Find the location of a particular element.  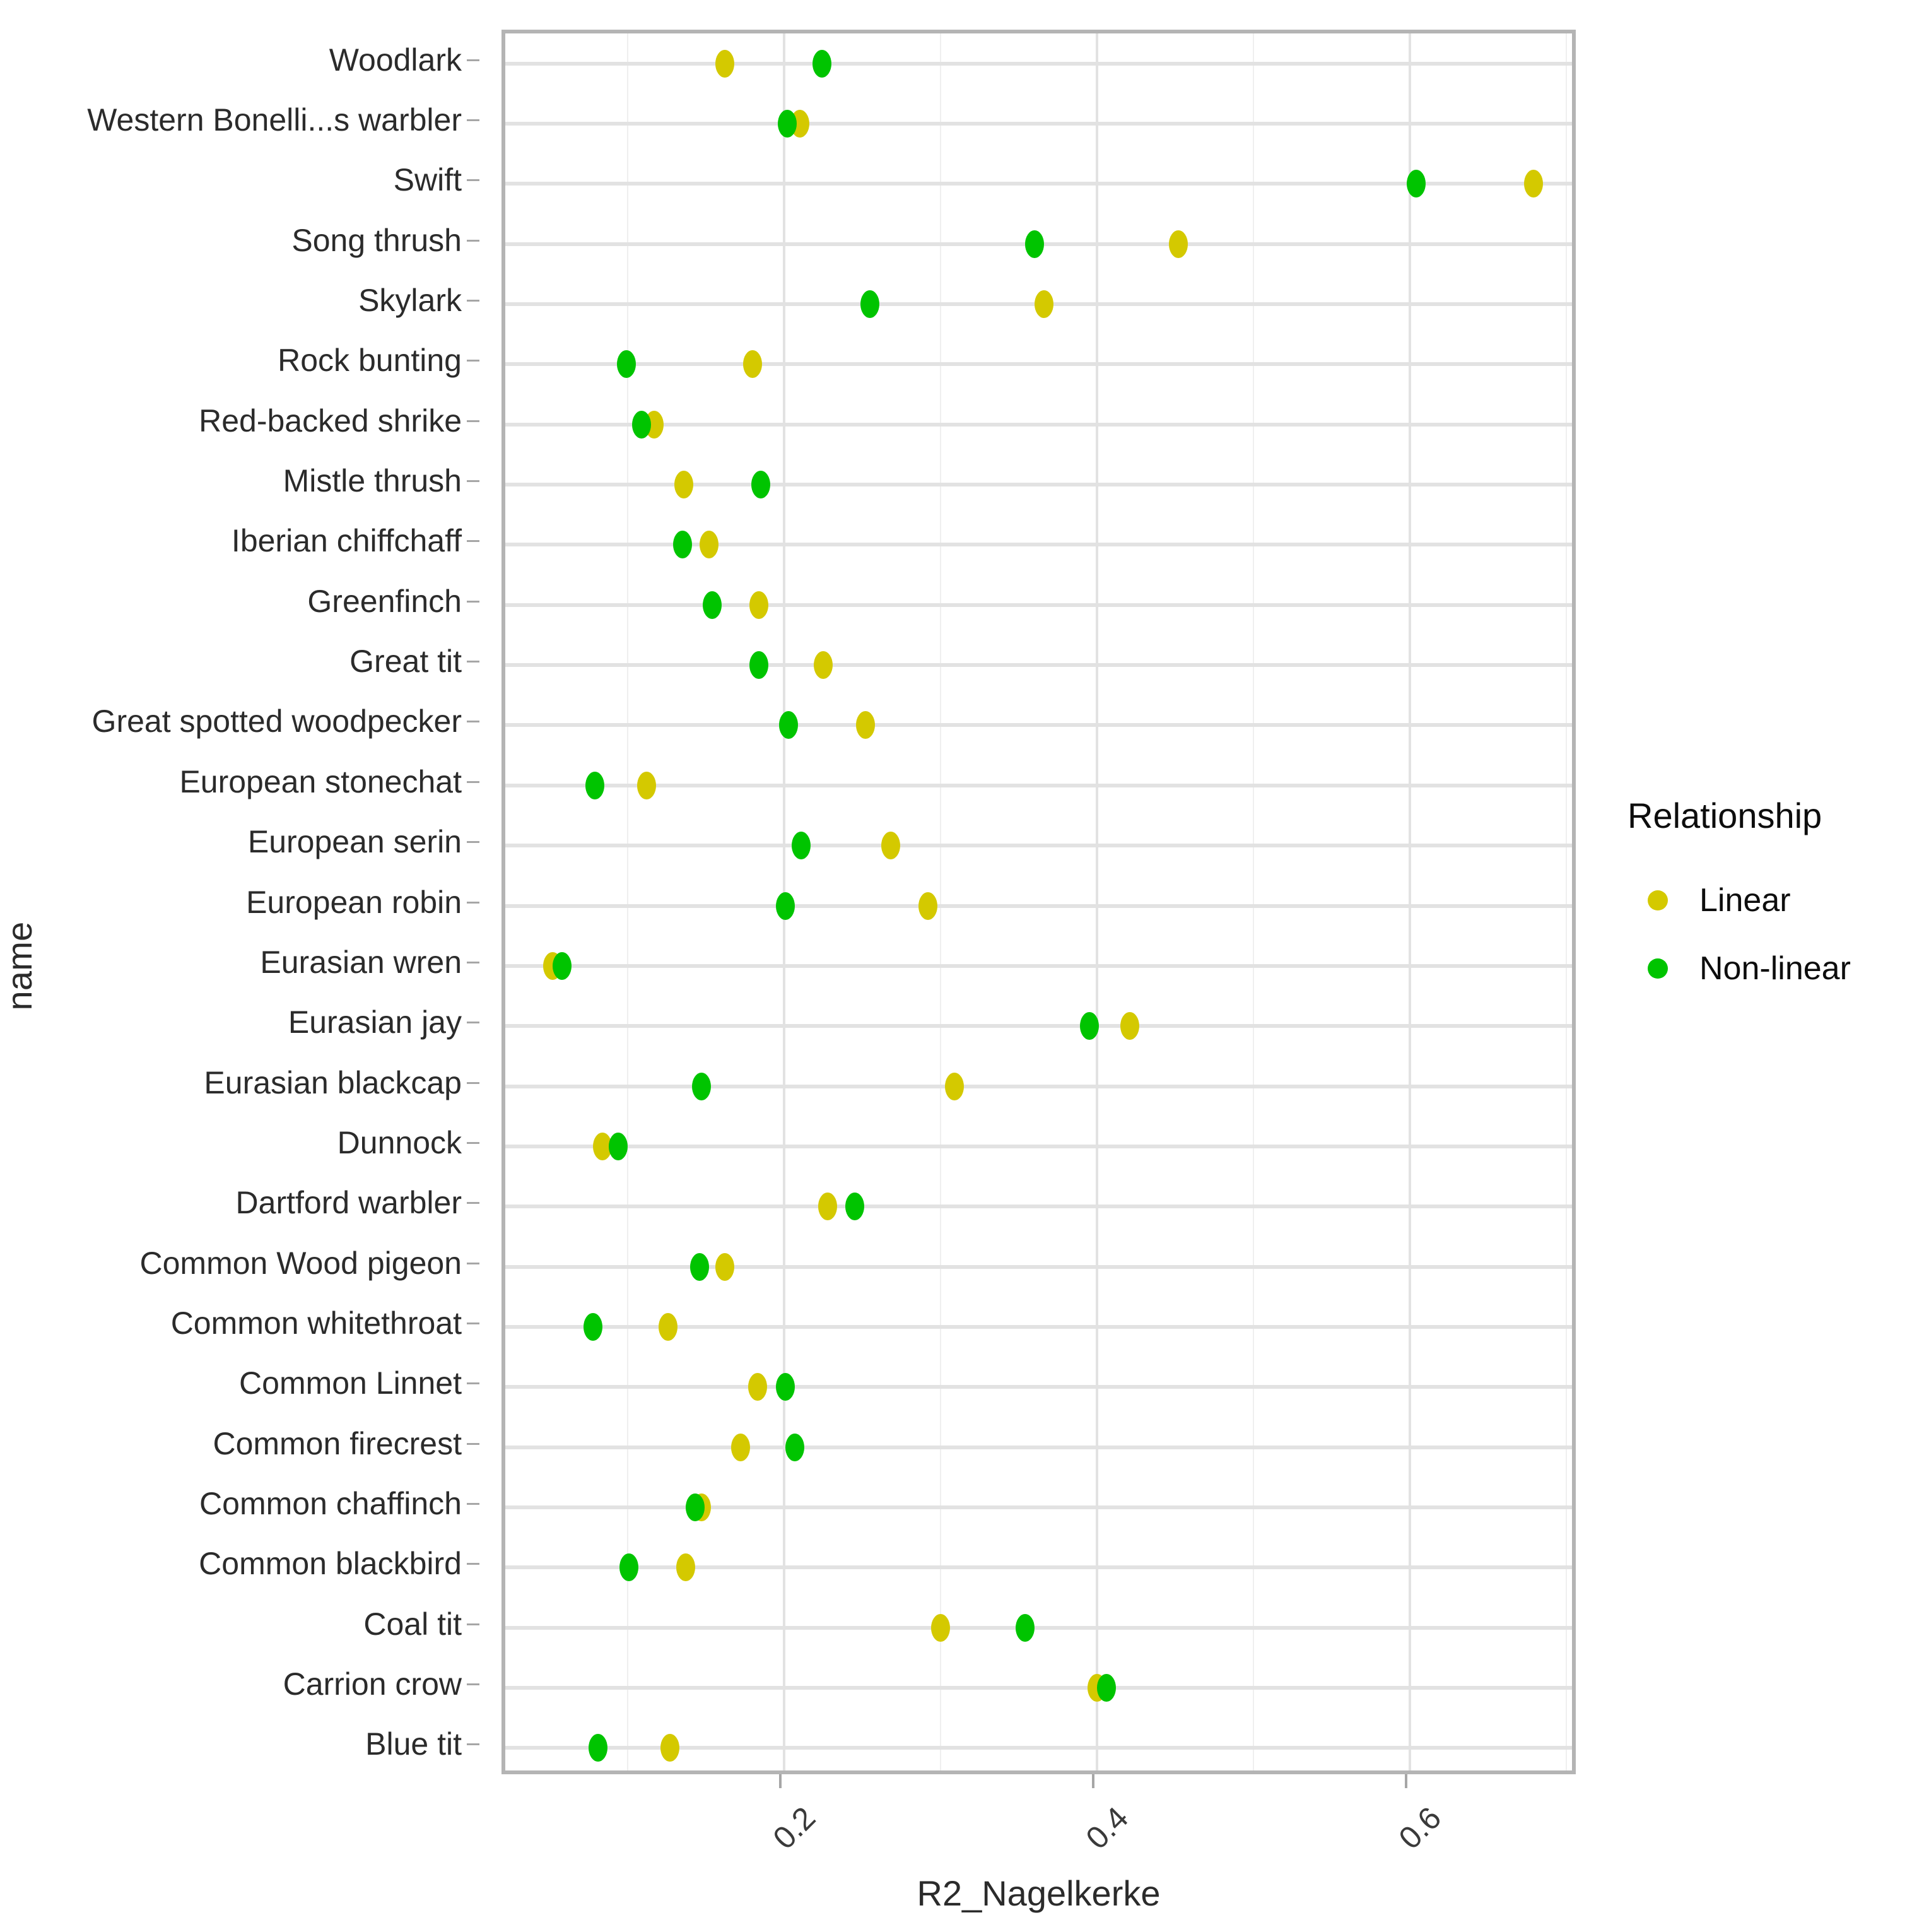

legend-title: Relationship is located at coordinates (1725, 815).